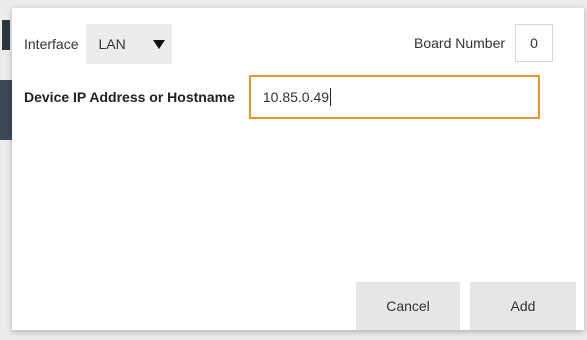 Image resolution: width=587 pixels, height=340 pixels. I want to click on interface-row: Interface LAN, so click(98, 44).